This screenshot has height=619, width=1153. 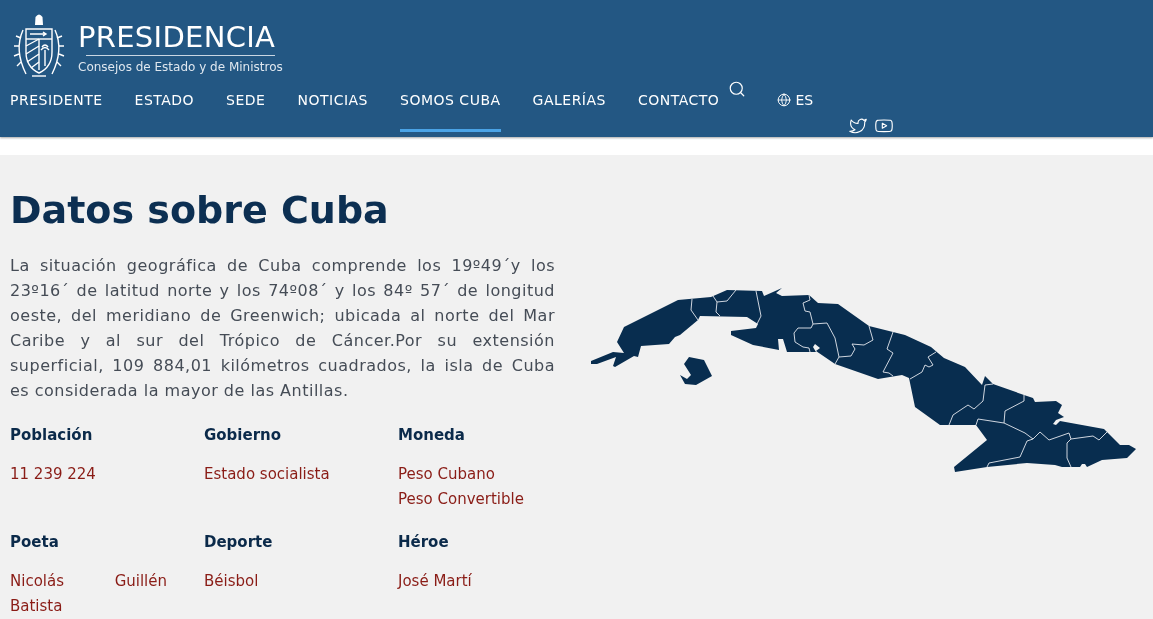 I want to click on fact-label: Deporte, so click(x=239, y=542).